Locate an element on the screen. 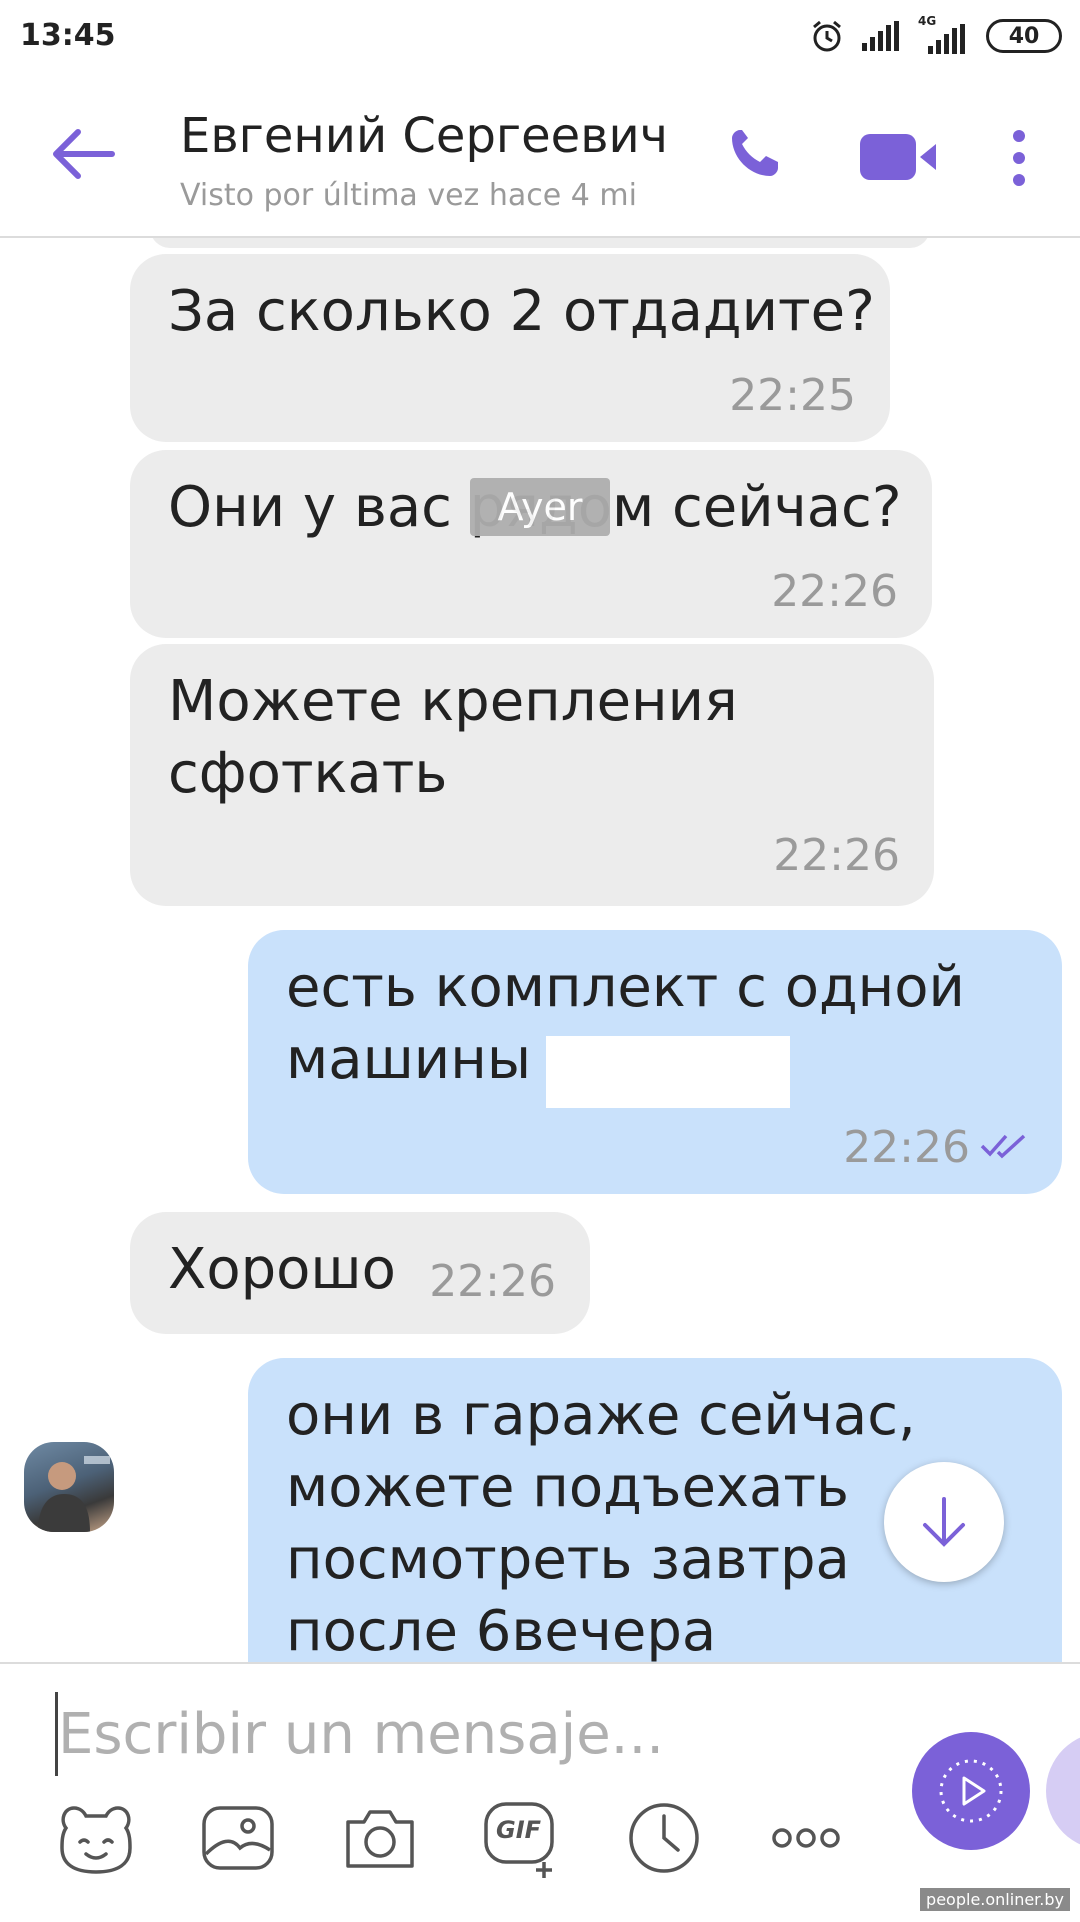  arrow-down-icon is located at coordinates (944, 1522).